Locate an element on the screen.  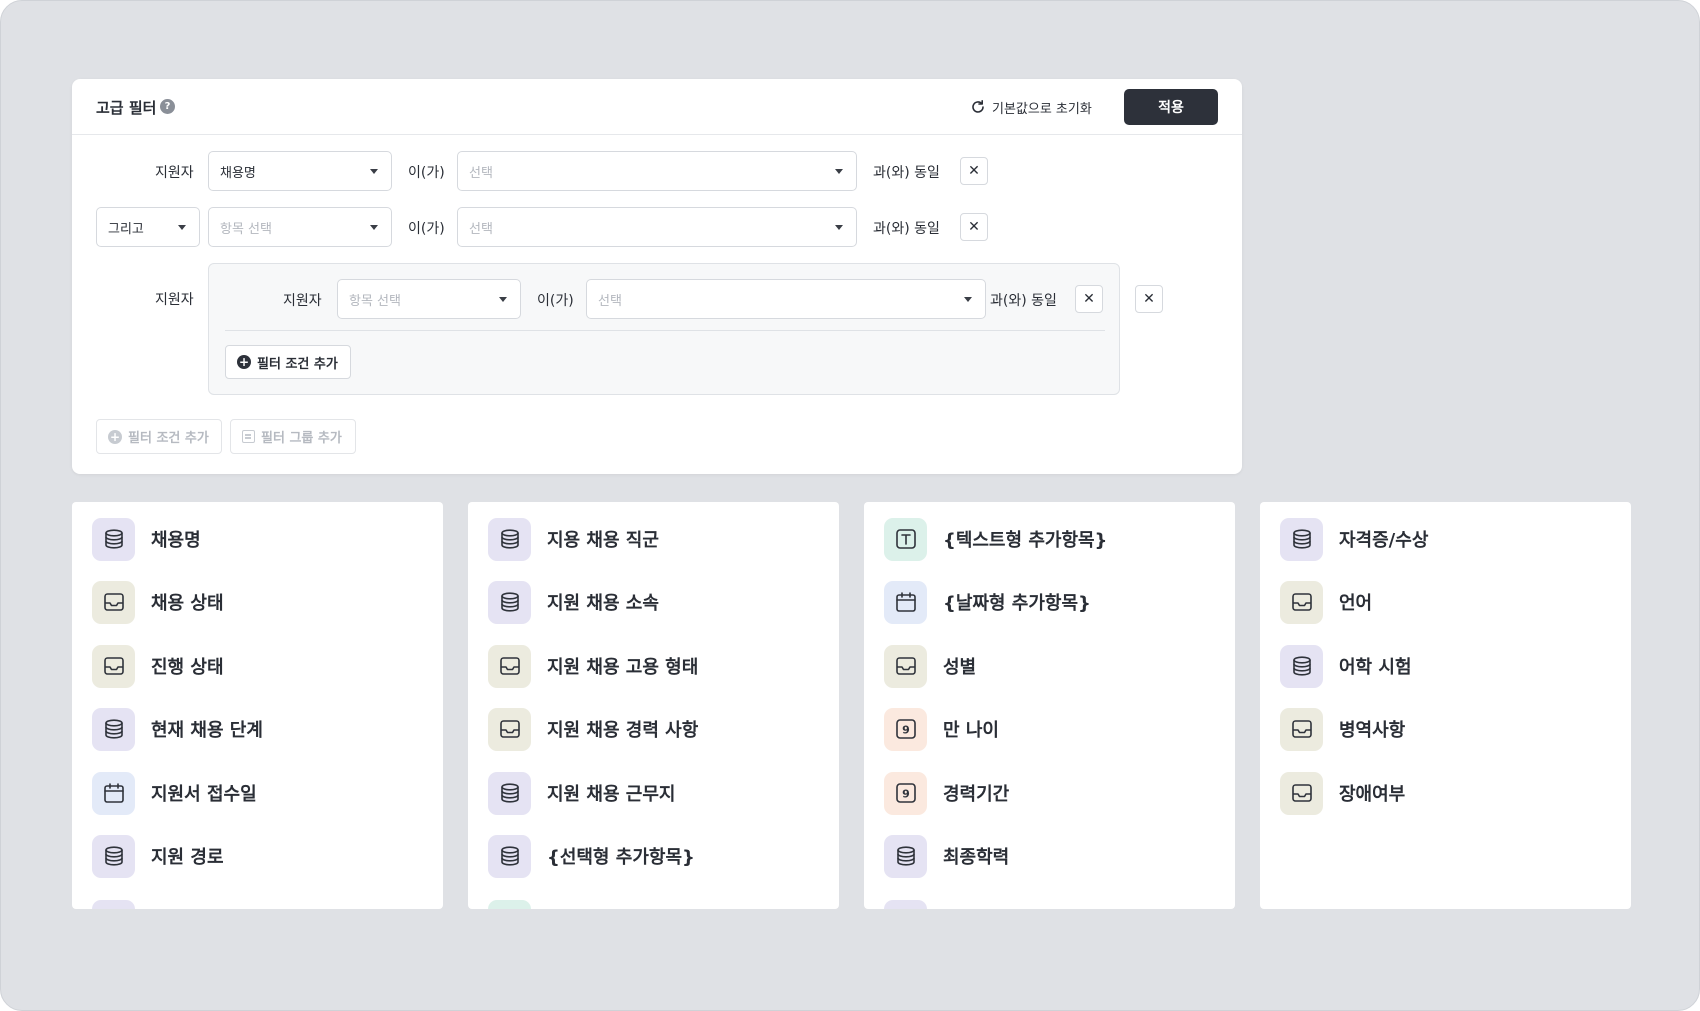
text-icon is located at coordinates (905, 539).